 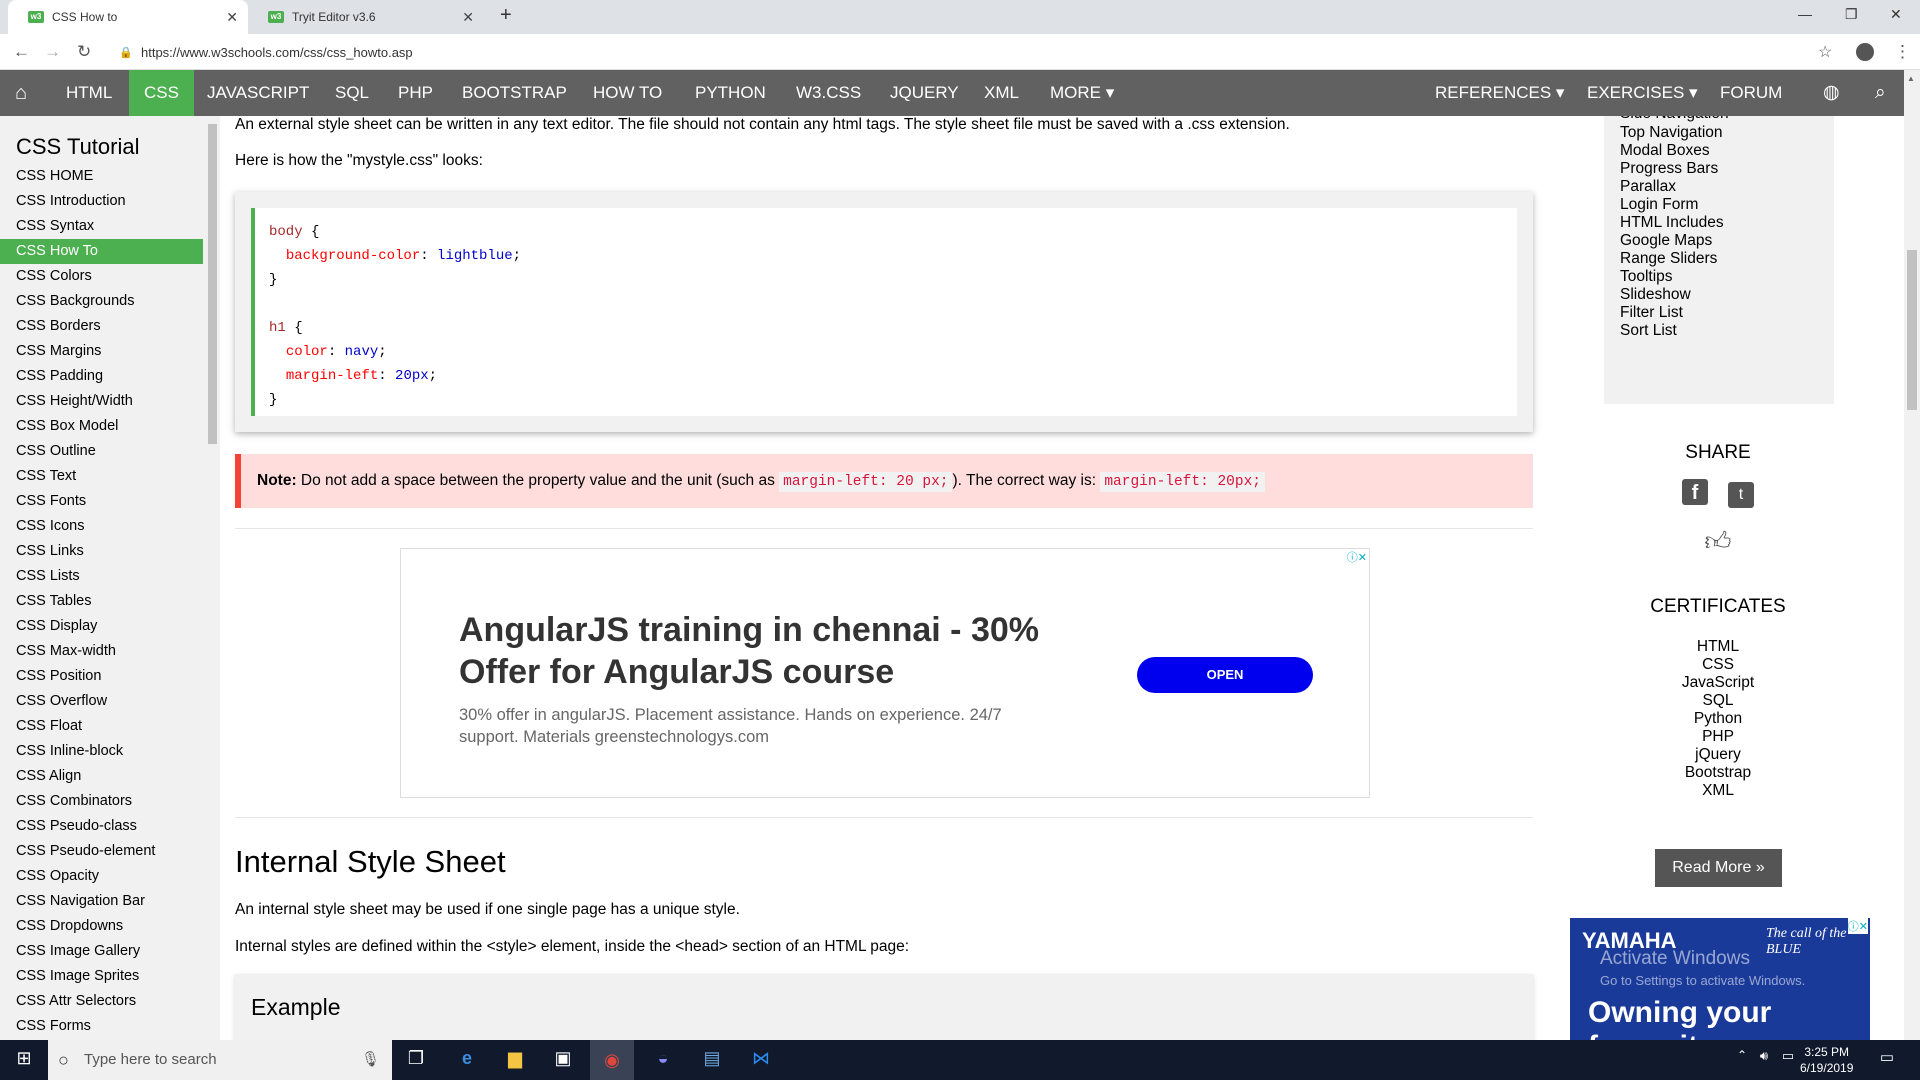 What do you see at coordinates (101, 501) in the screenshot?
I see `sidebar-item: CSS Fonts` at bounding box center [101, 501].